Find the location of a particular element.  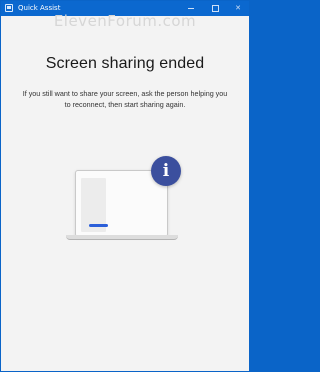

accent-bar is located at coordinates (98, 225).